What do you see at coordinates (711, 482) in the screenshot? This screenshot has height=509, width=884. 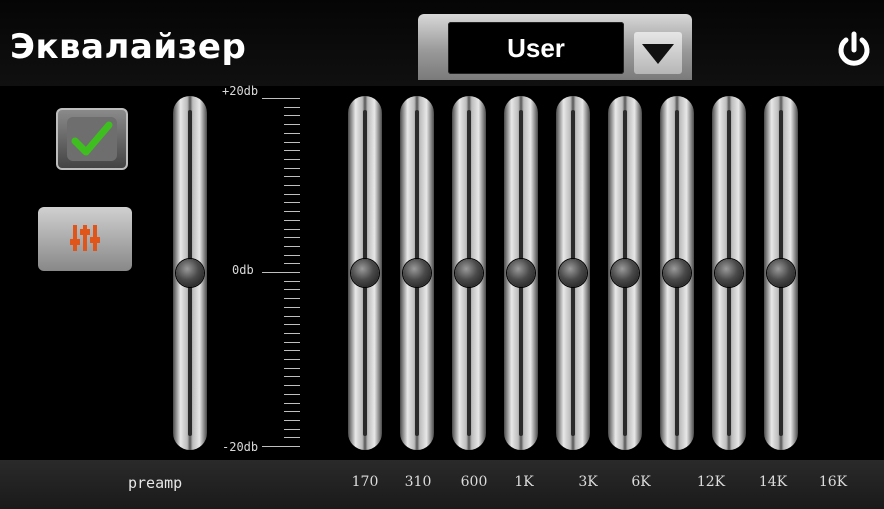 I see `band-label: 12K` at bounding box center [711, 482].